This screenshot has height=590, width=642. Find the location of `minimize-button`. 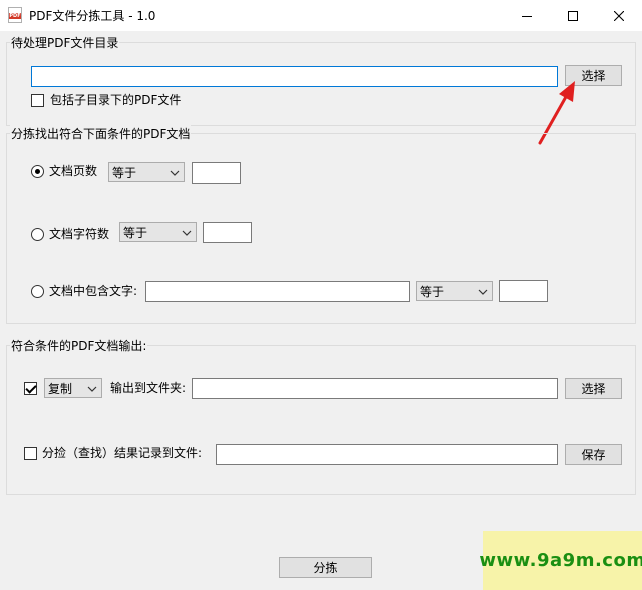

minimize-button is located at coordinates (527, 15).